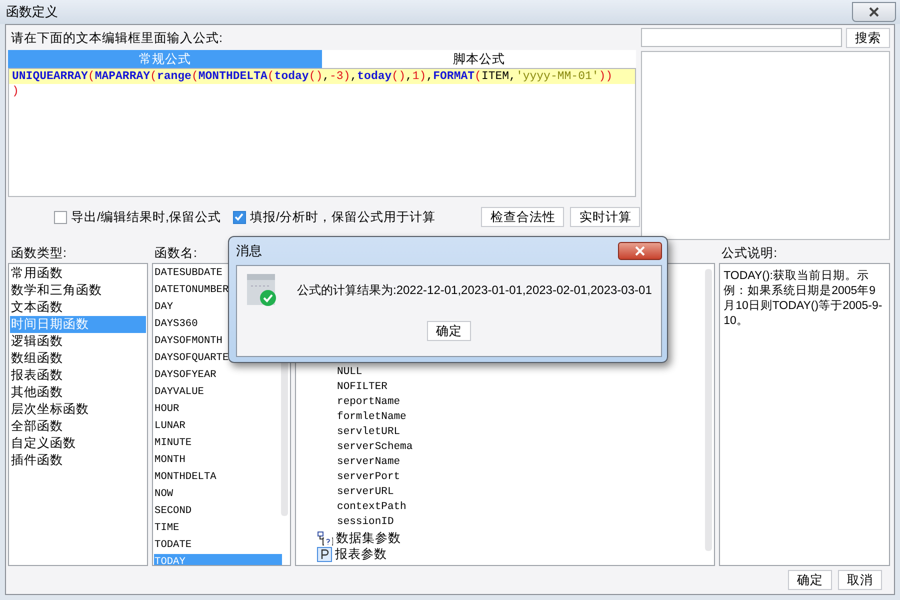 This screenshot has width=900, height=600. What do you see at coordinates (218, 426) in the screenshot?
I see `function-name-item: LUNAR` at bounding box center [218, 426].